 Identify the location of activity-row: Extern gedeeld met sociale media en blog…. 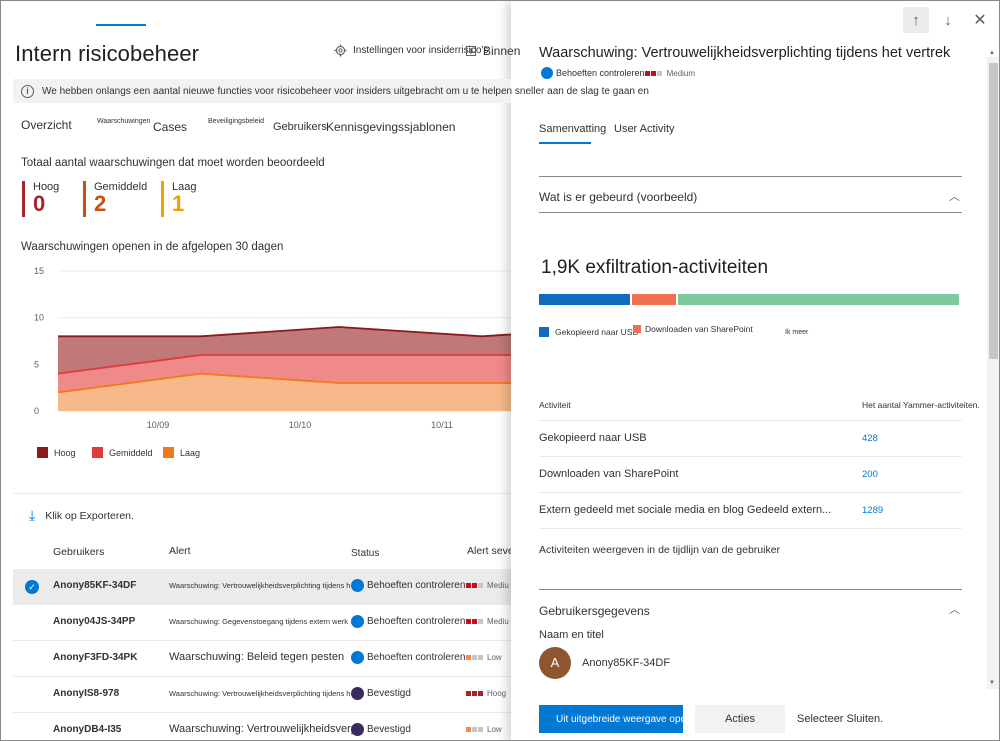
(750, 511).